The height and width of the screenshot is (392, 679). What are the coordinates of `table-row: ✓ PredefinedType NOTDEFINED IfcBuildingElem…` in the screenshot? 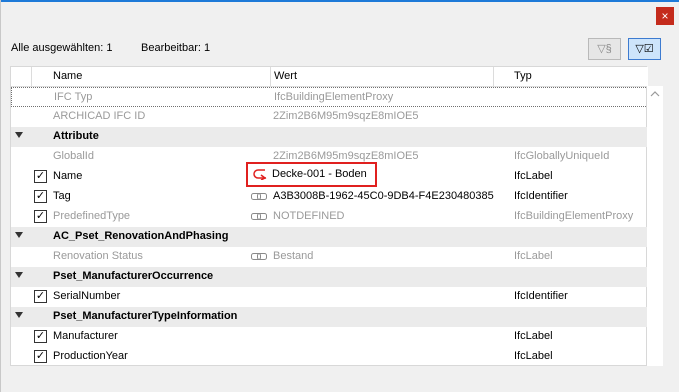 It's located at (329, 217).